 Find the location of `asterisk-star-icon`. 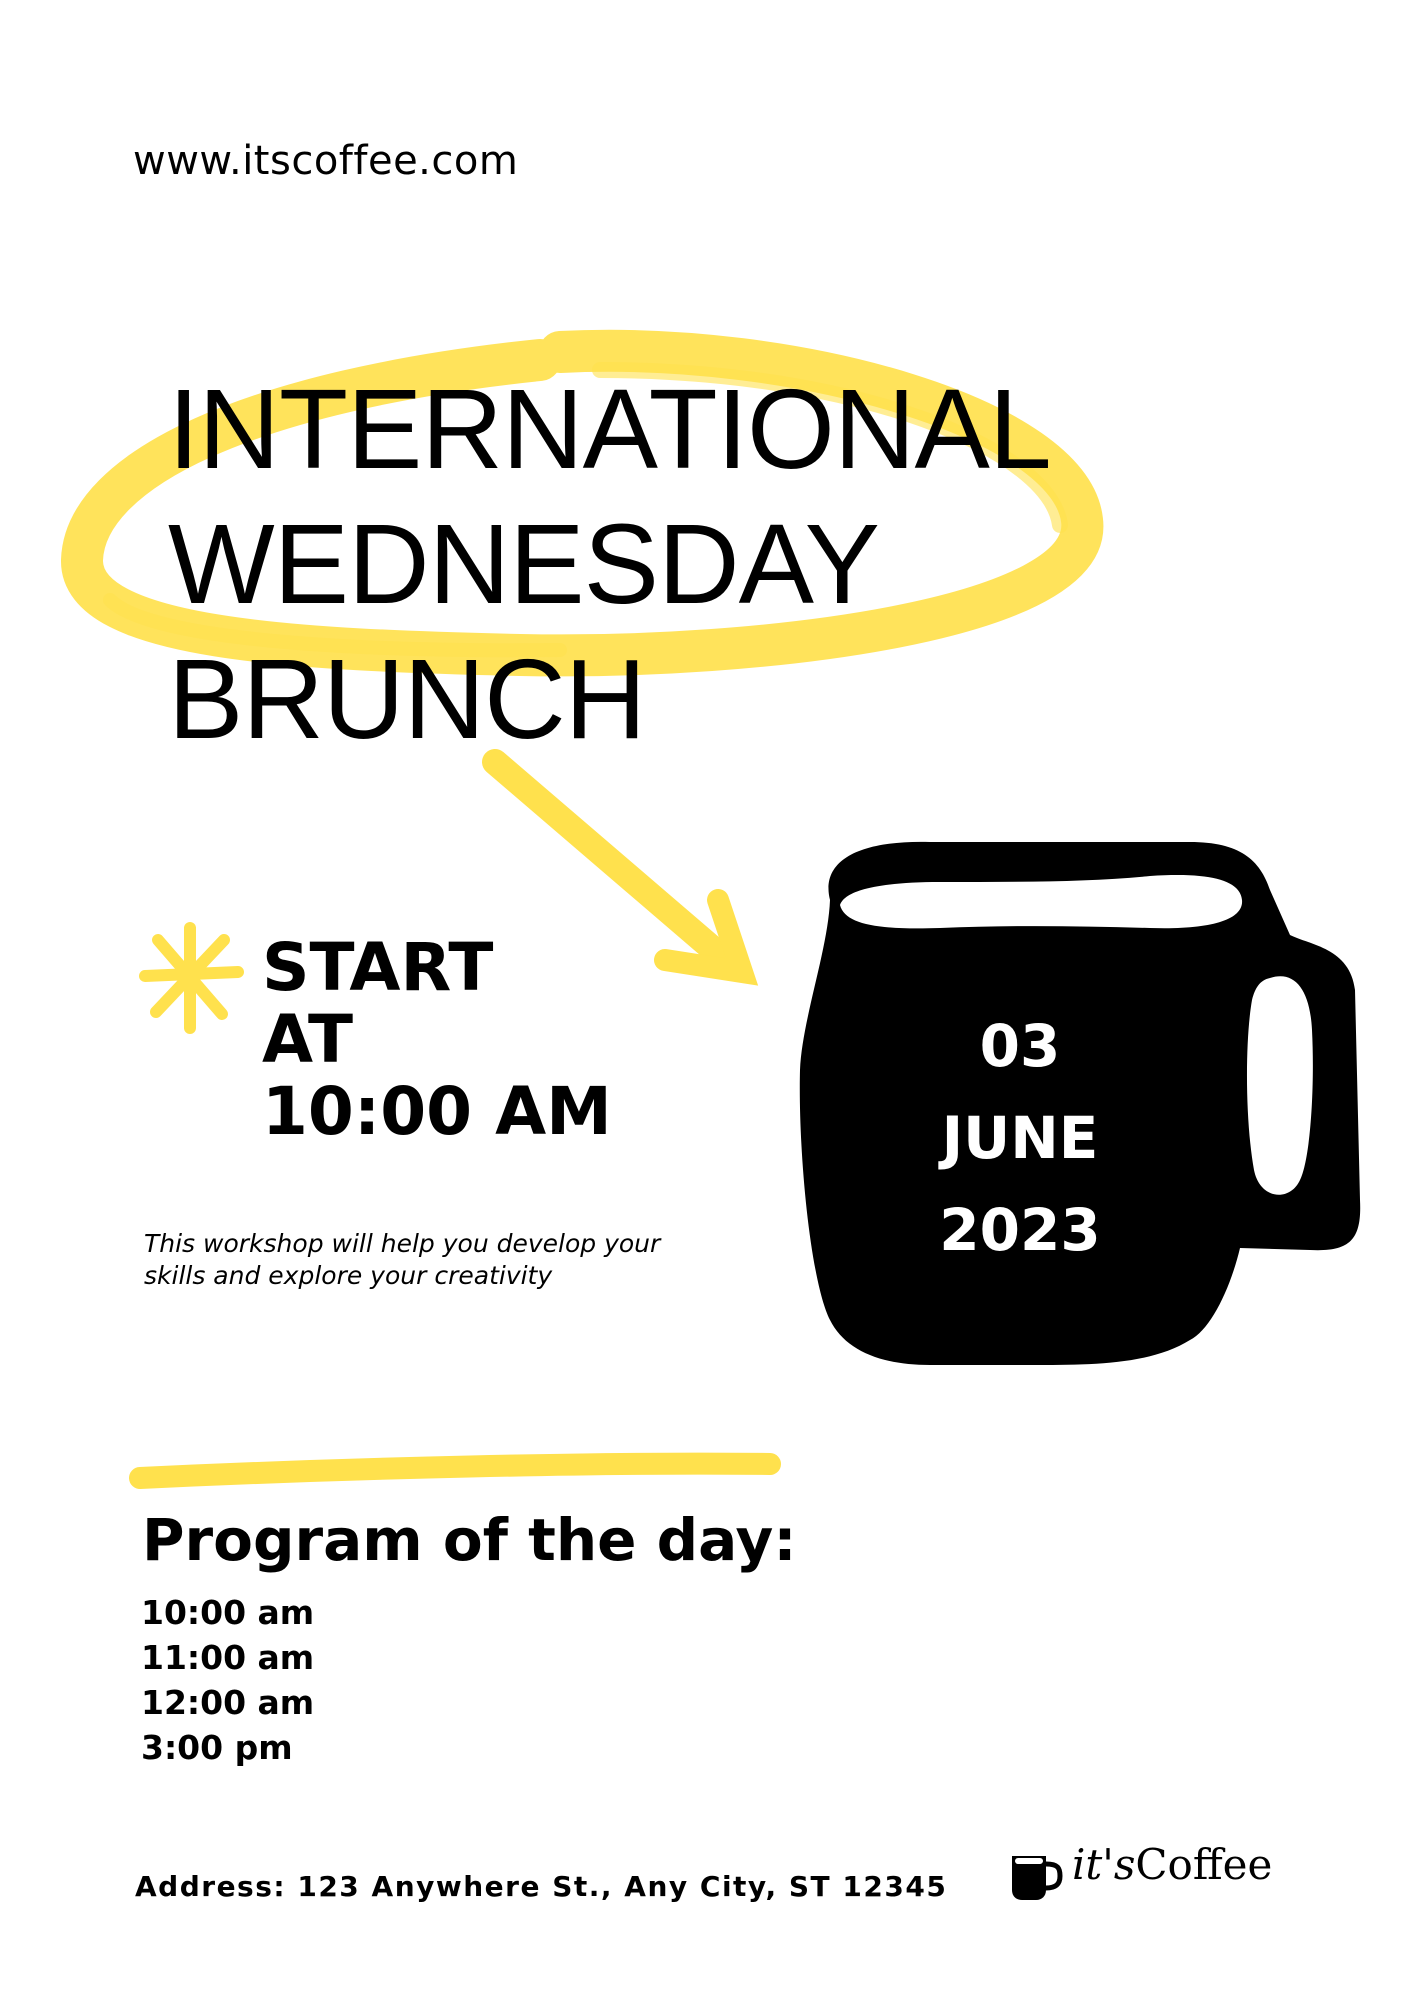

asterisk-star-icon is located at coordinates (191, 978).